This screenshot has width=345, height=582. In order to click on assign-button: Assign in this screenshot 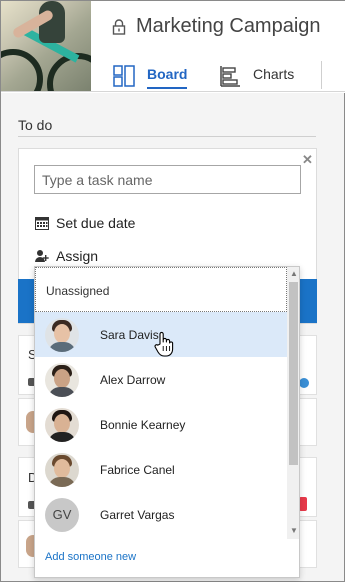, I will do `click(66, 256)`.